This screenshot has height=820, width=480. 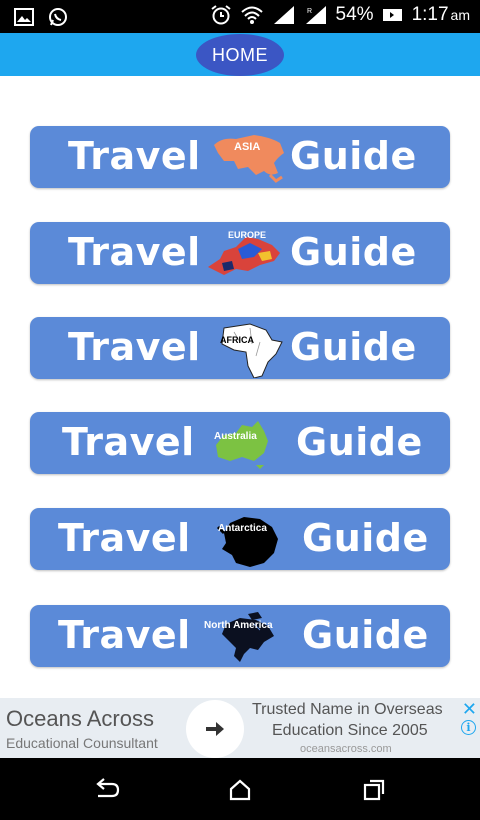 What do you see at coordinates (460, 15) in the screenshot?
I see `clock-ampm: am` at bounding box center [460, 15].